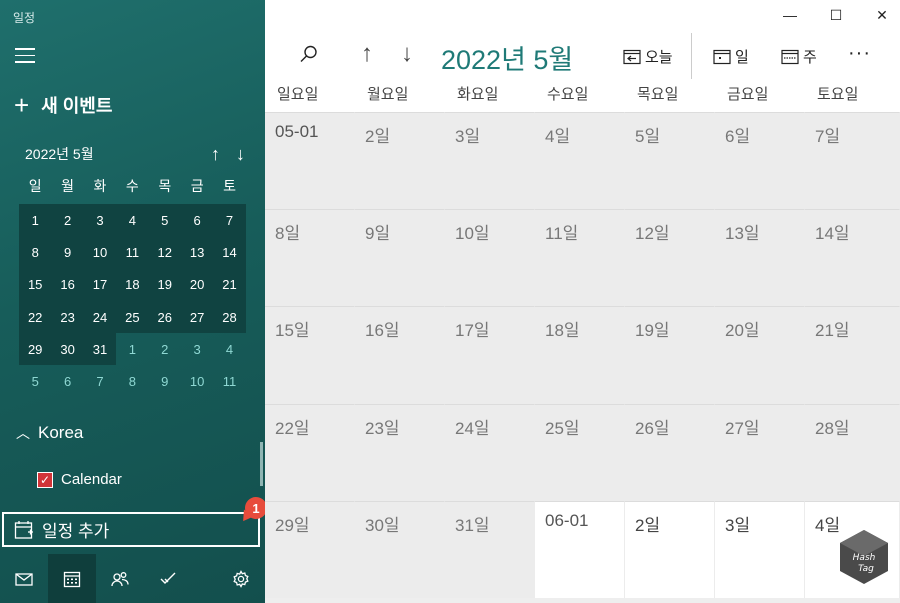  I want to click on calendar-checkbox-item: ✓ Calendar, so click(79, 479).